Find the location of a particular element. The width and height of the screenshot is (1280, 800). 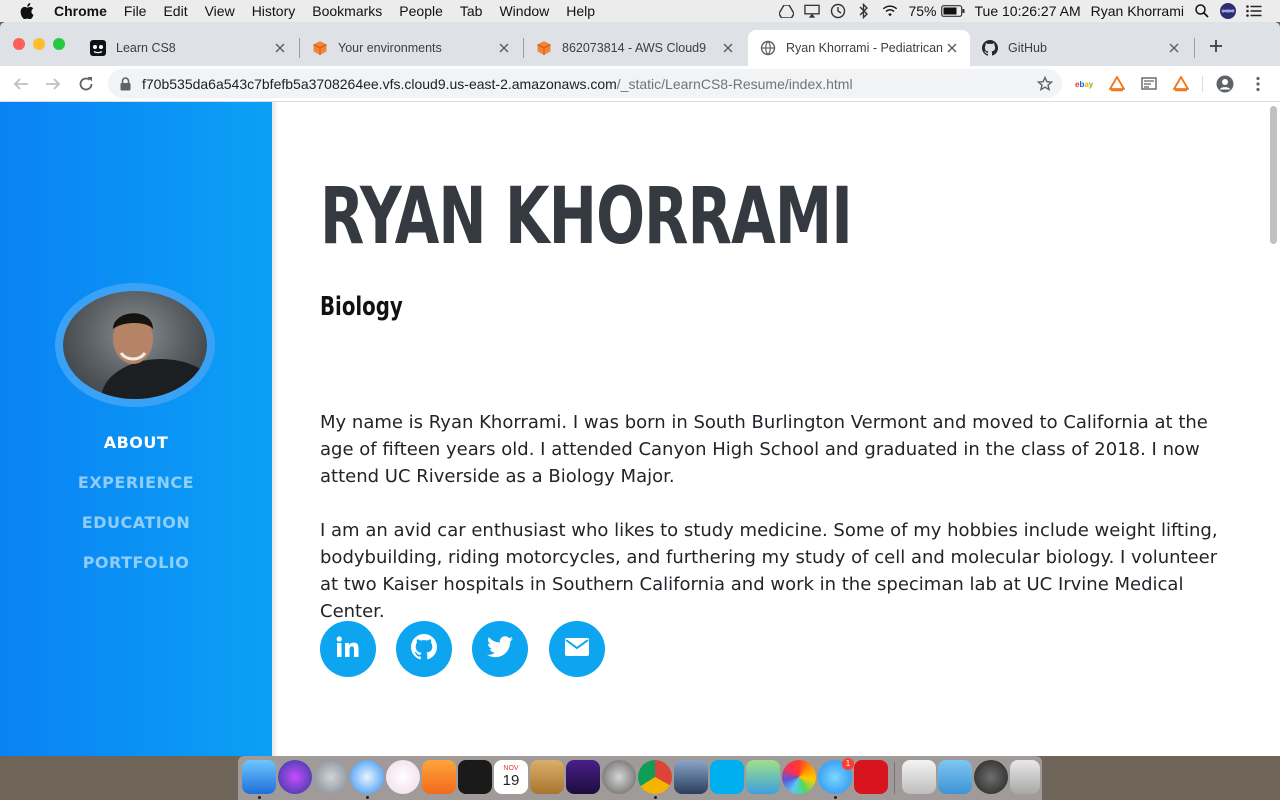

nav-portfolio: PORTFOLIO is located at coordinates (136, 562).